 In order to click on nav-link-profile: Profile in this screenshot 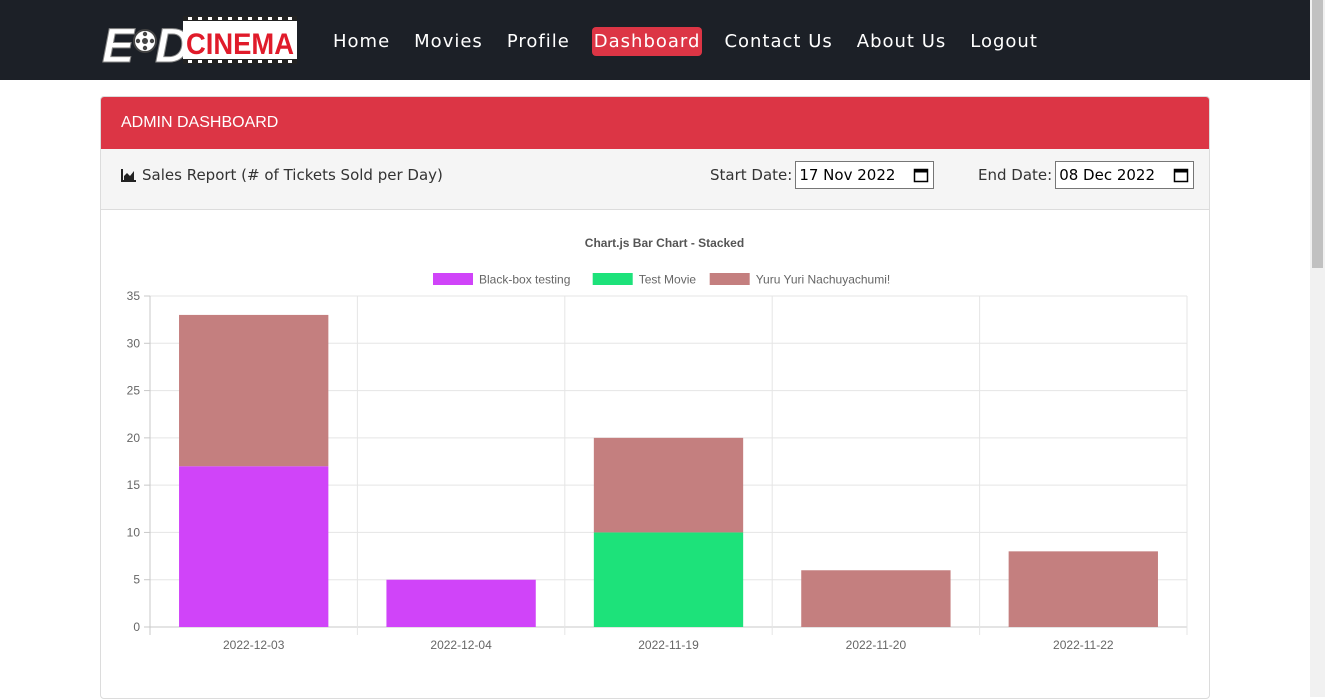, I will do `click(538, 41)`.